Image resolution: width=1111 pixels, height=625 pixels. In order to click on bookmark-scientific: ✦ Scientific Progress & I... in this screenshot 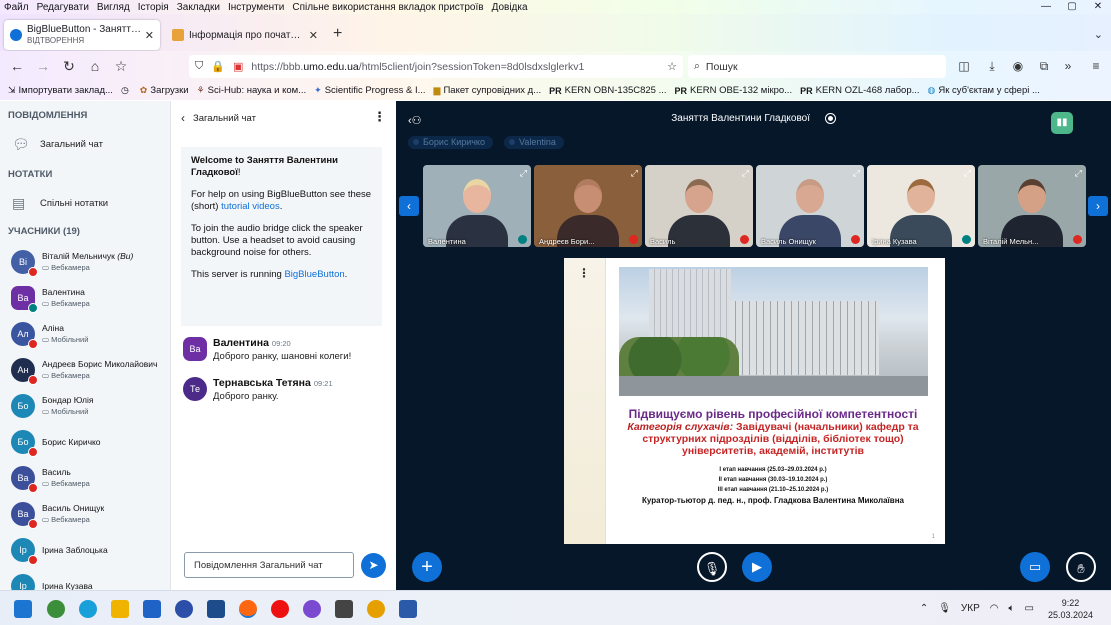, I will do `click(369, 90)`.